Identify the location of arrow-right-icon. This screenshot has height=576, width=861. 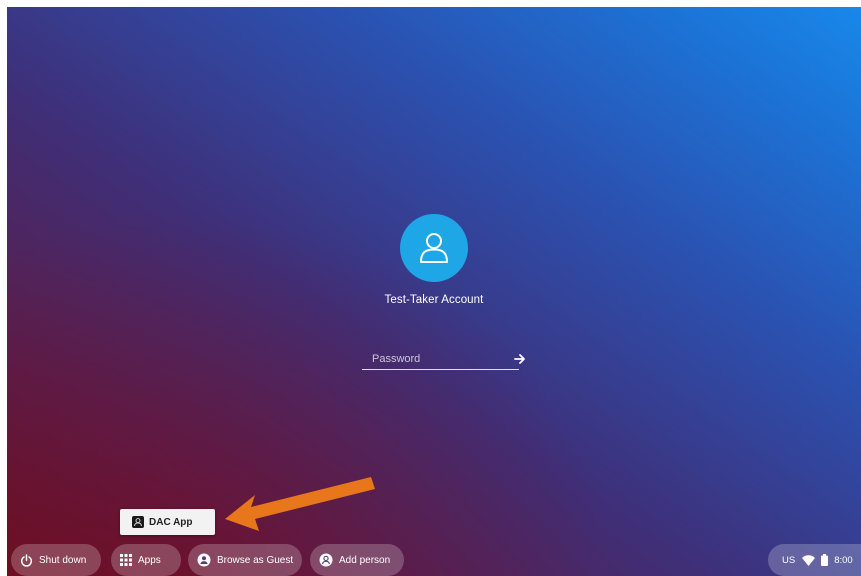
(519, 359).